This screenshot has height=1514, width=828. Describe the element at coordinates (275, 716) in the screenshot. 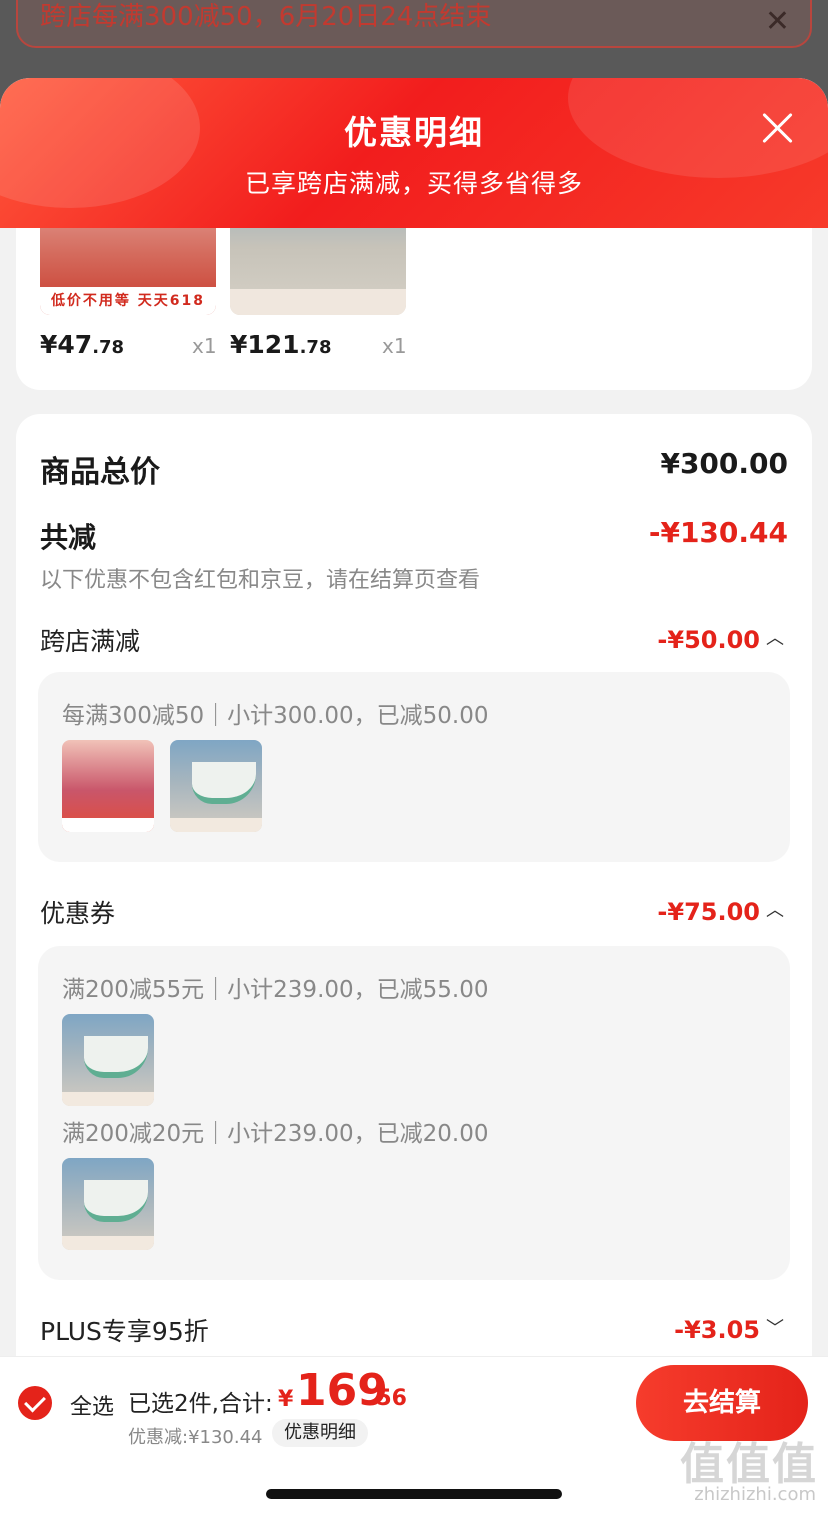

I see `cross-store-detail-line: 每满300减50｜小计300.00，已减50.00` at that location.